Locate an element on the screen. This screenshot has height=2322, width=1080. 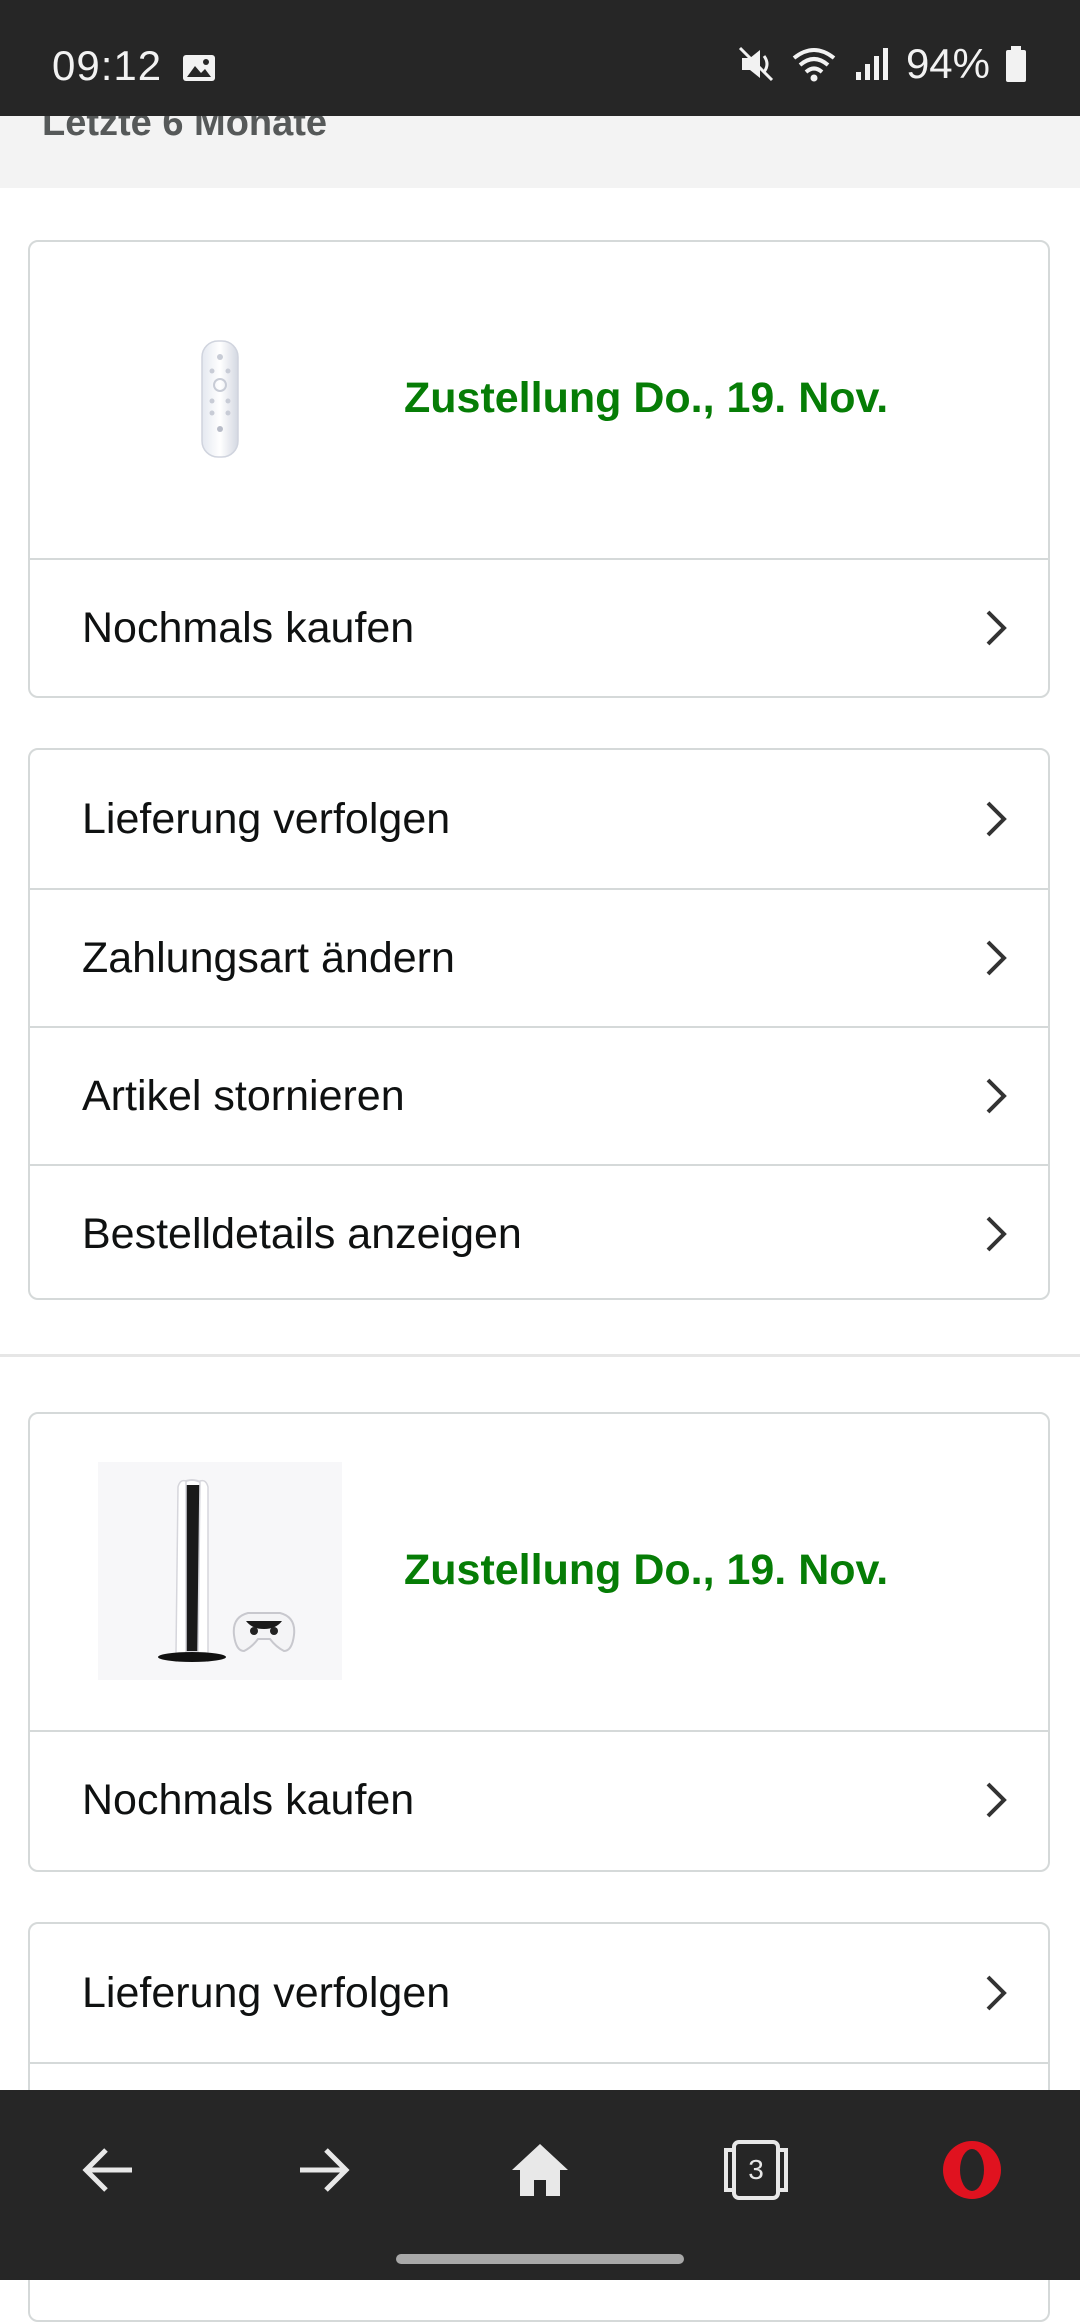
image-icon is located at coordinates (199, 68).